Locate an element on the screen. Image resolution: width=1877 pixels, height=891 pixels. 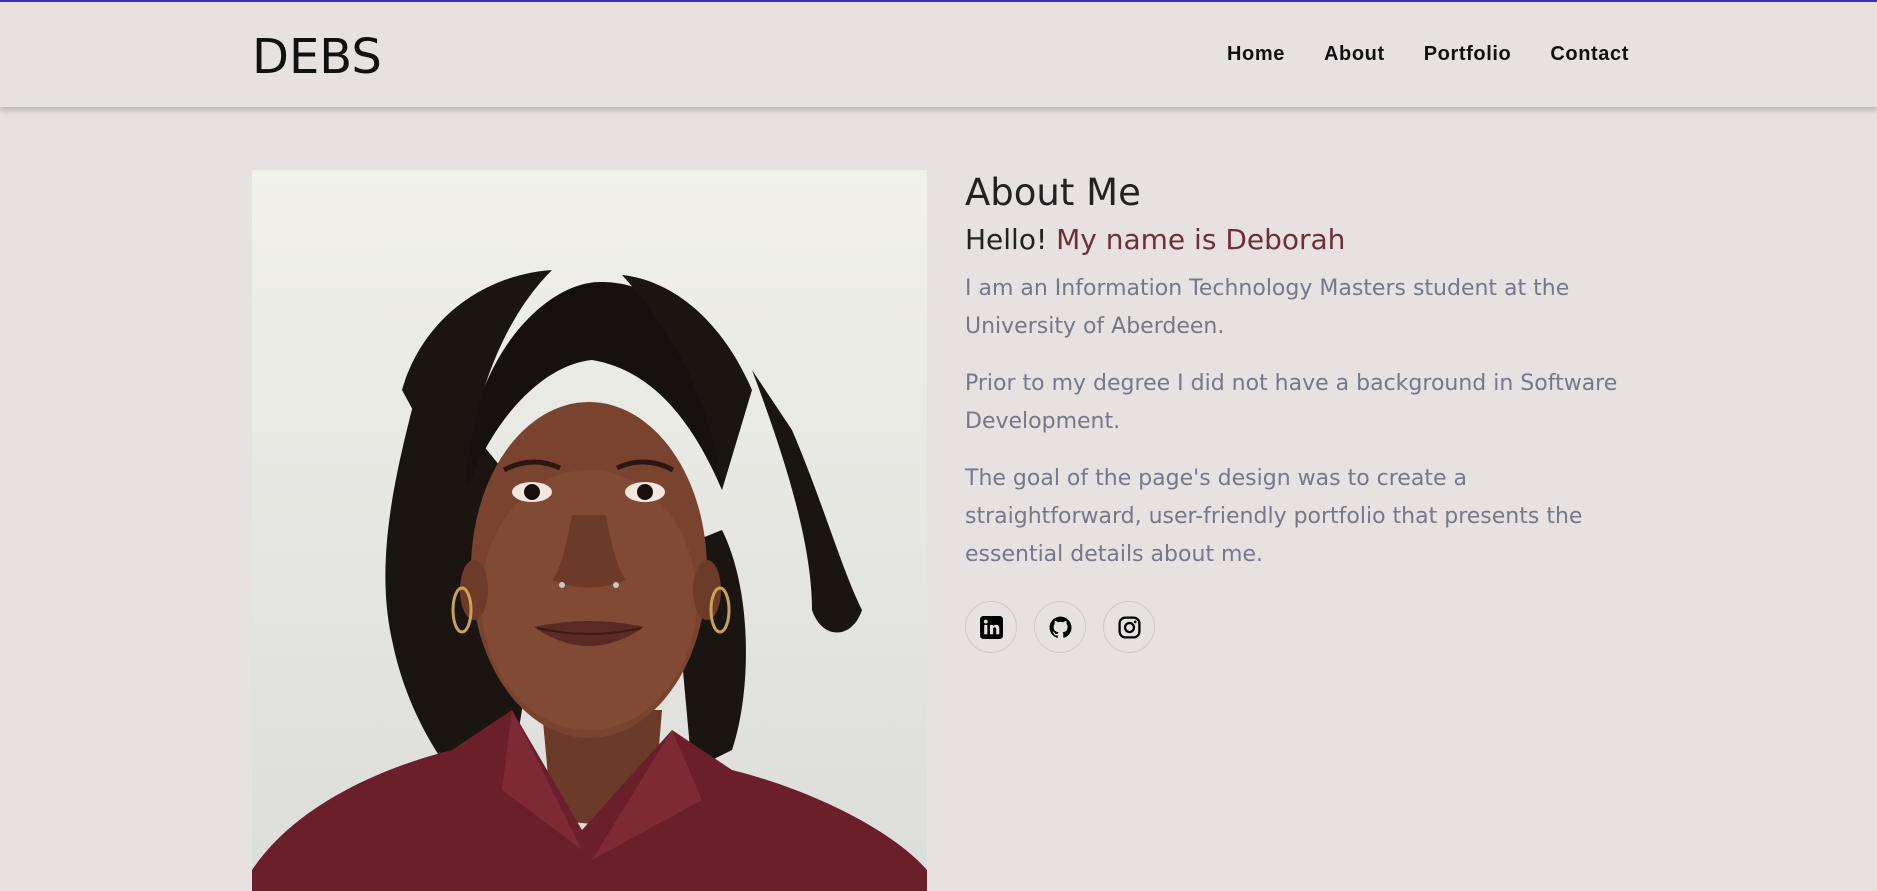
nav-about-link: About is located at coordinates (1354, 54).